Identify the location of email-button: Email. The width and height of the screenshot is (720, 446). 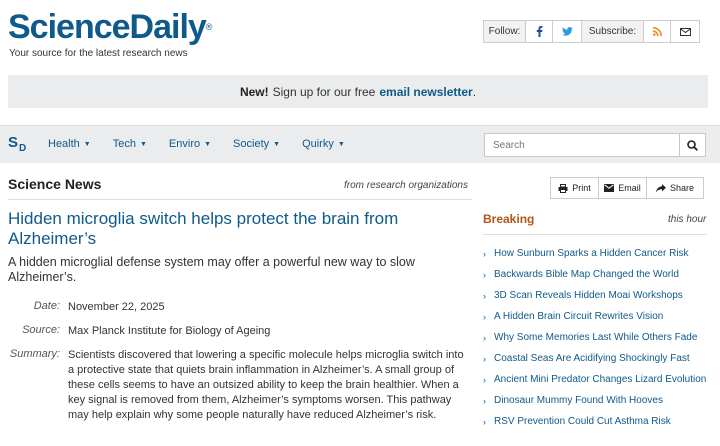
(623, 188).